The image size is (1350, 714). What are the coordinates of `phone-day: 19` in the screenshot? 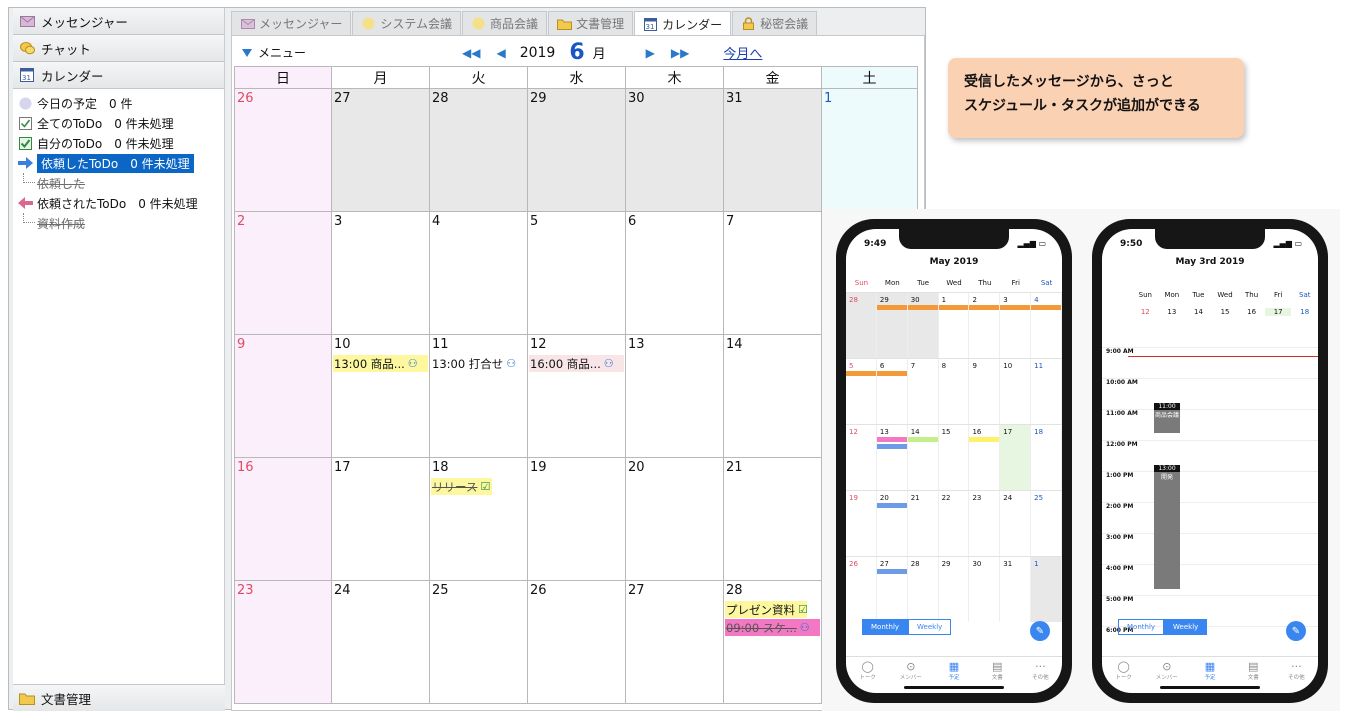 It's located at (861, 523).